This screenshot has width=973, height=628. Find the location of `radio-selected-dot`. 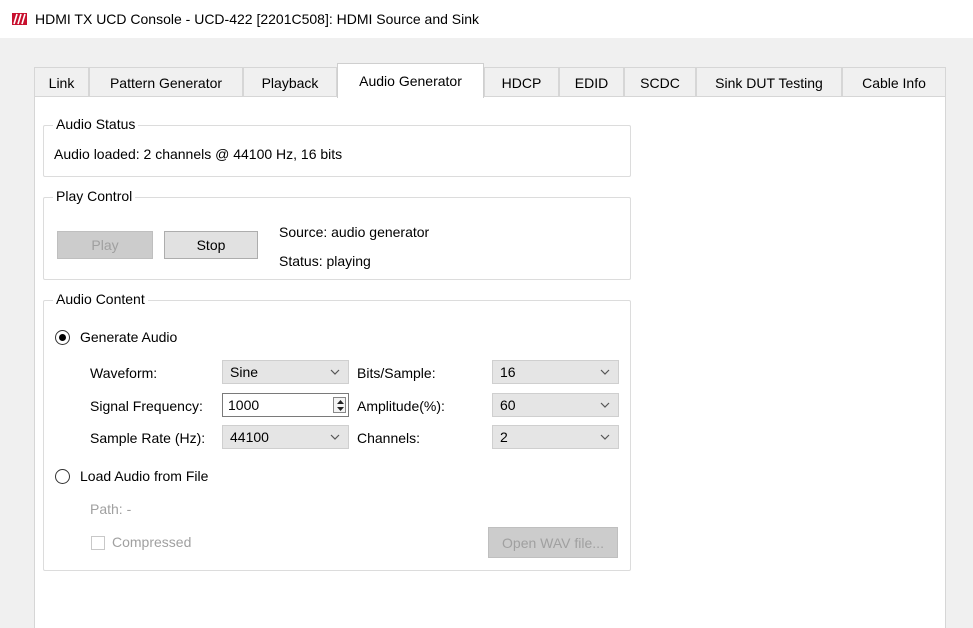

radio-selected-dot is located at coordinates (62, 337).